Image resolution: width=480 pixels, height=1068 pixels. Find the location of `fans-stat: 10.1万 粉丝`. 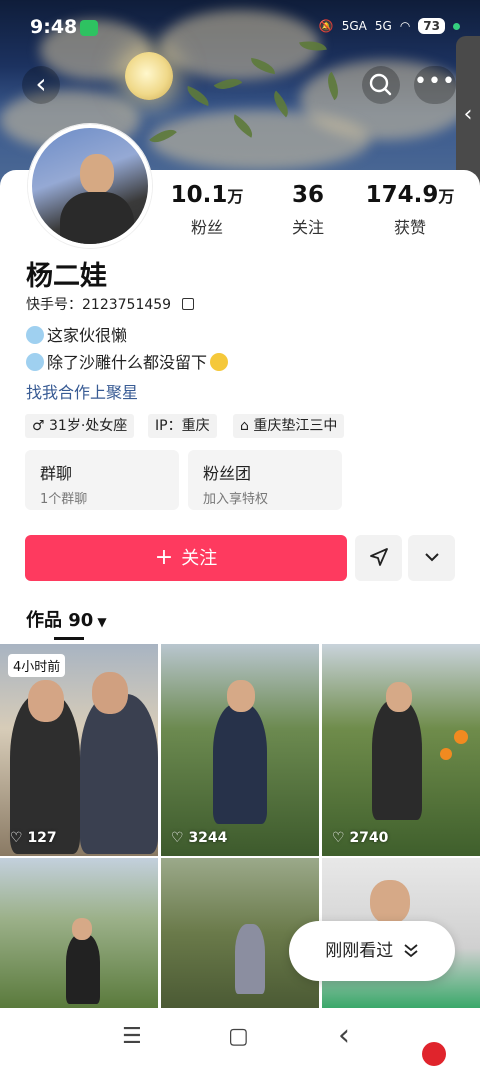

fans-stat: 10.1万 粉丝 is located at coordinates (207, 210).